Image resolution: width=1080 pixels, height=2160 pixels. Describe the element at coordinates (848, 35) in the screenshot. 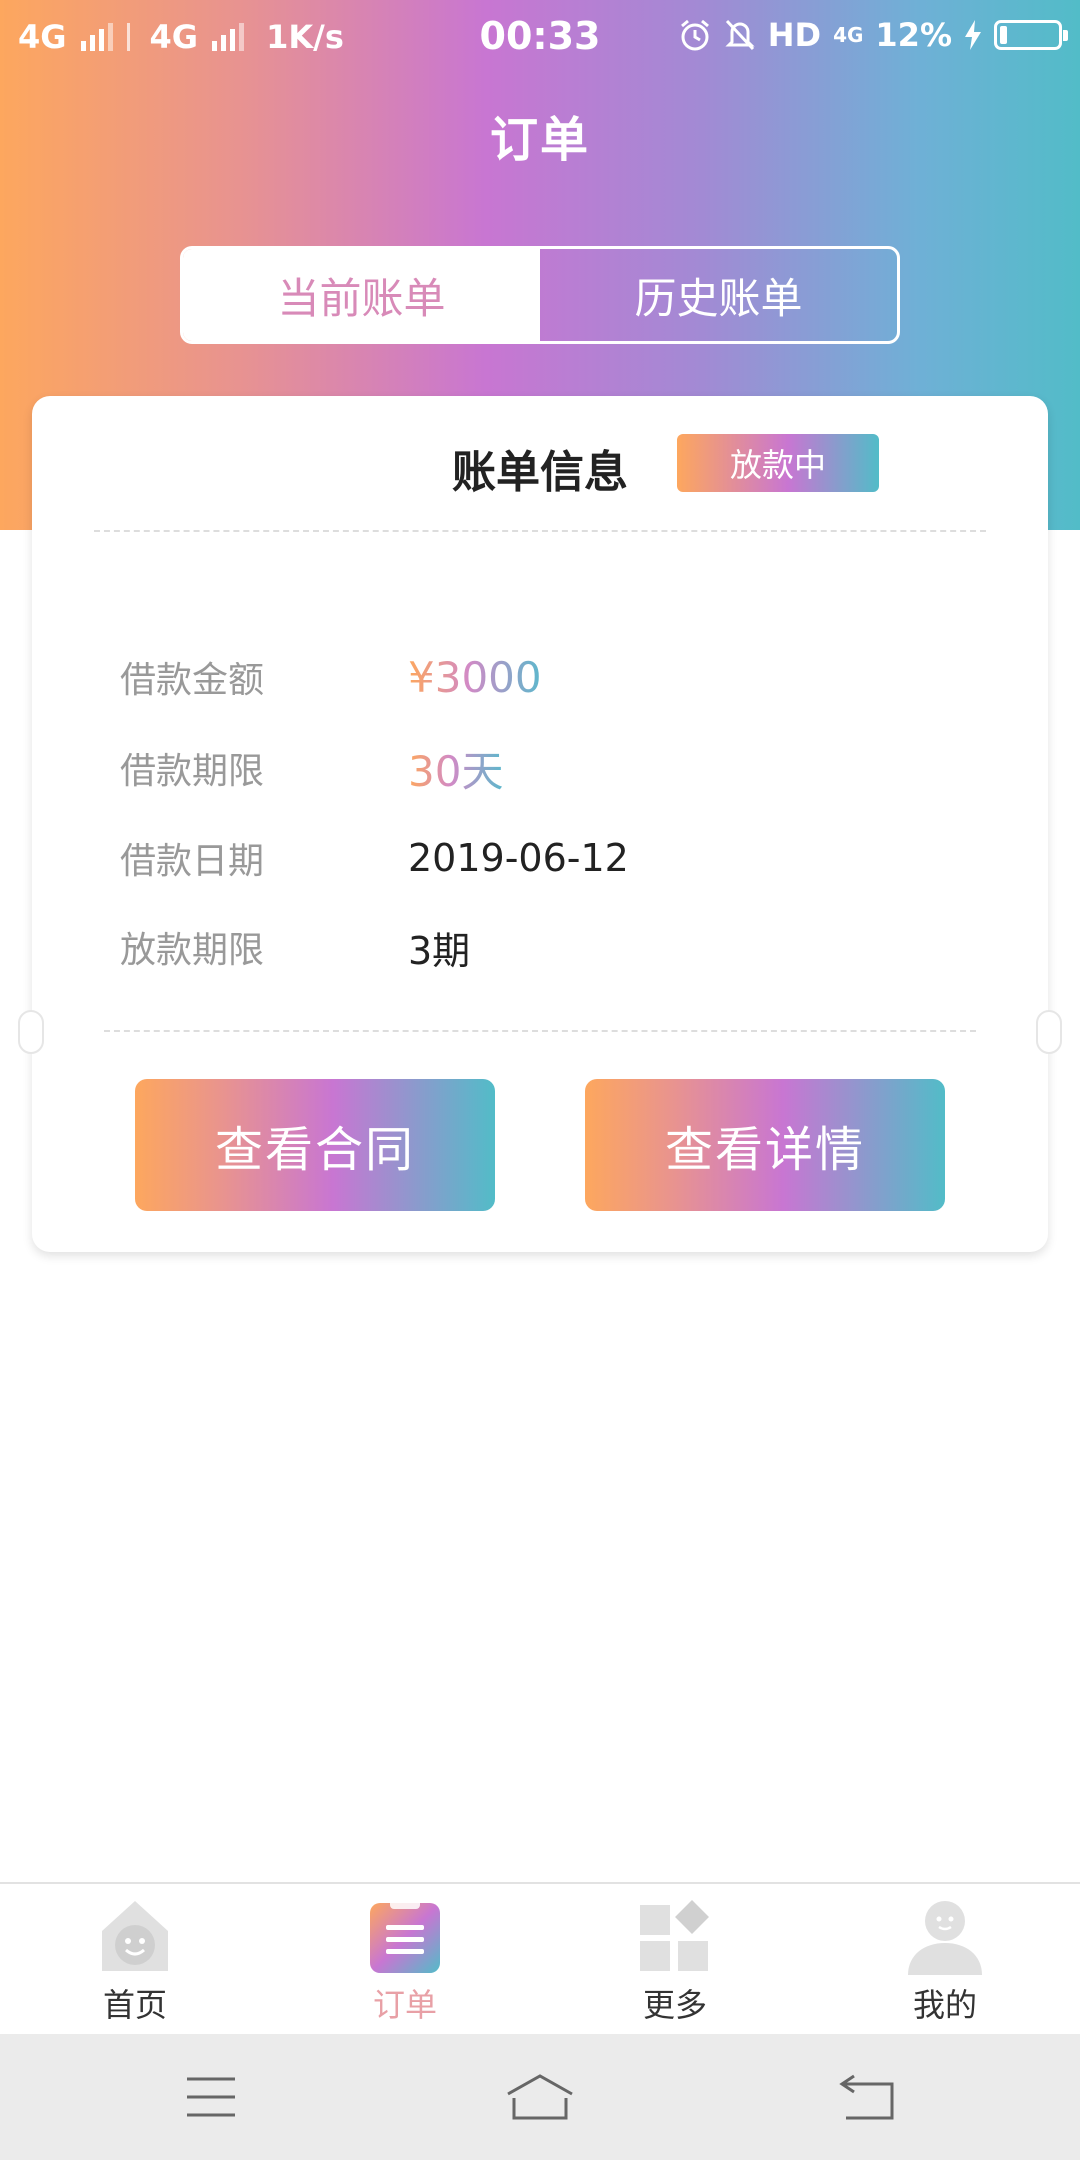

I see `network-type: 4G` at that location.